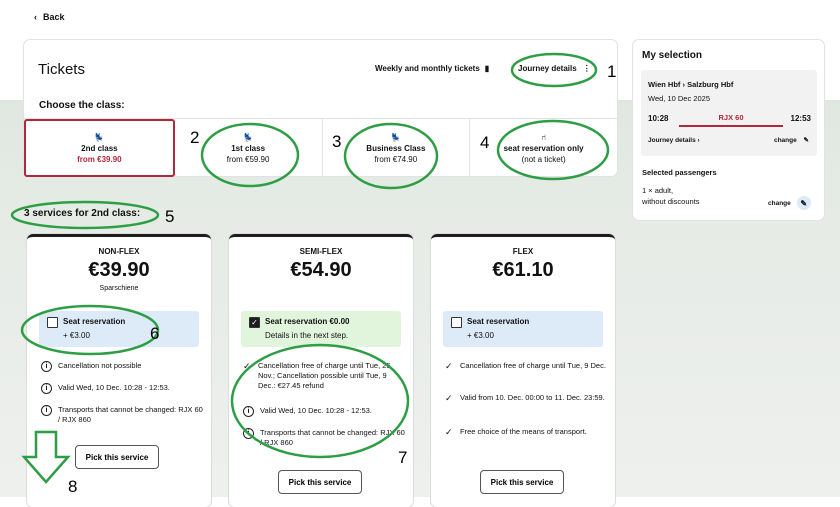 This screenshot has width=840, height=507. What do you see at coordinates (484, 142) in the screenshot?
I see `annotation-number: 4` at bounding box center [484, 142].